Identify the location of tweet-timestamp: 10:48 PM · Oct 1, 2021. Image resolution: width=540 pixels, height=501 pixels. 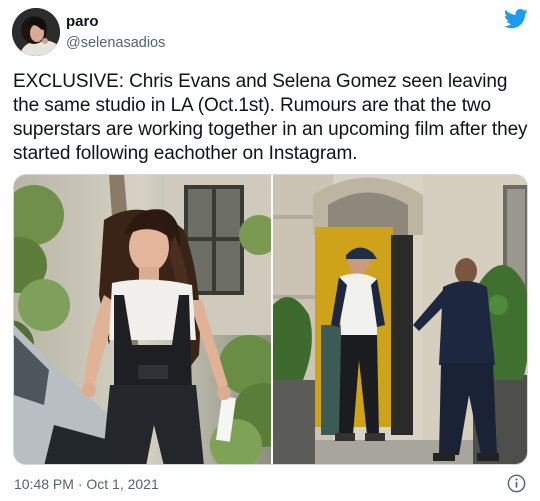
(86, 484).